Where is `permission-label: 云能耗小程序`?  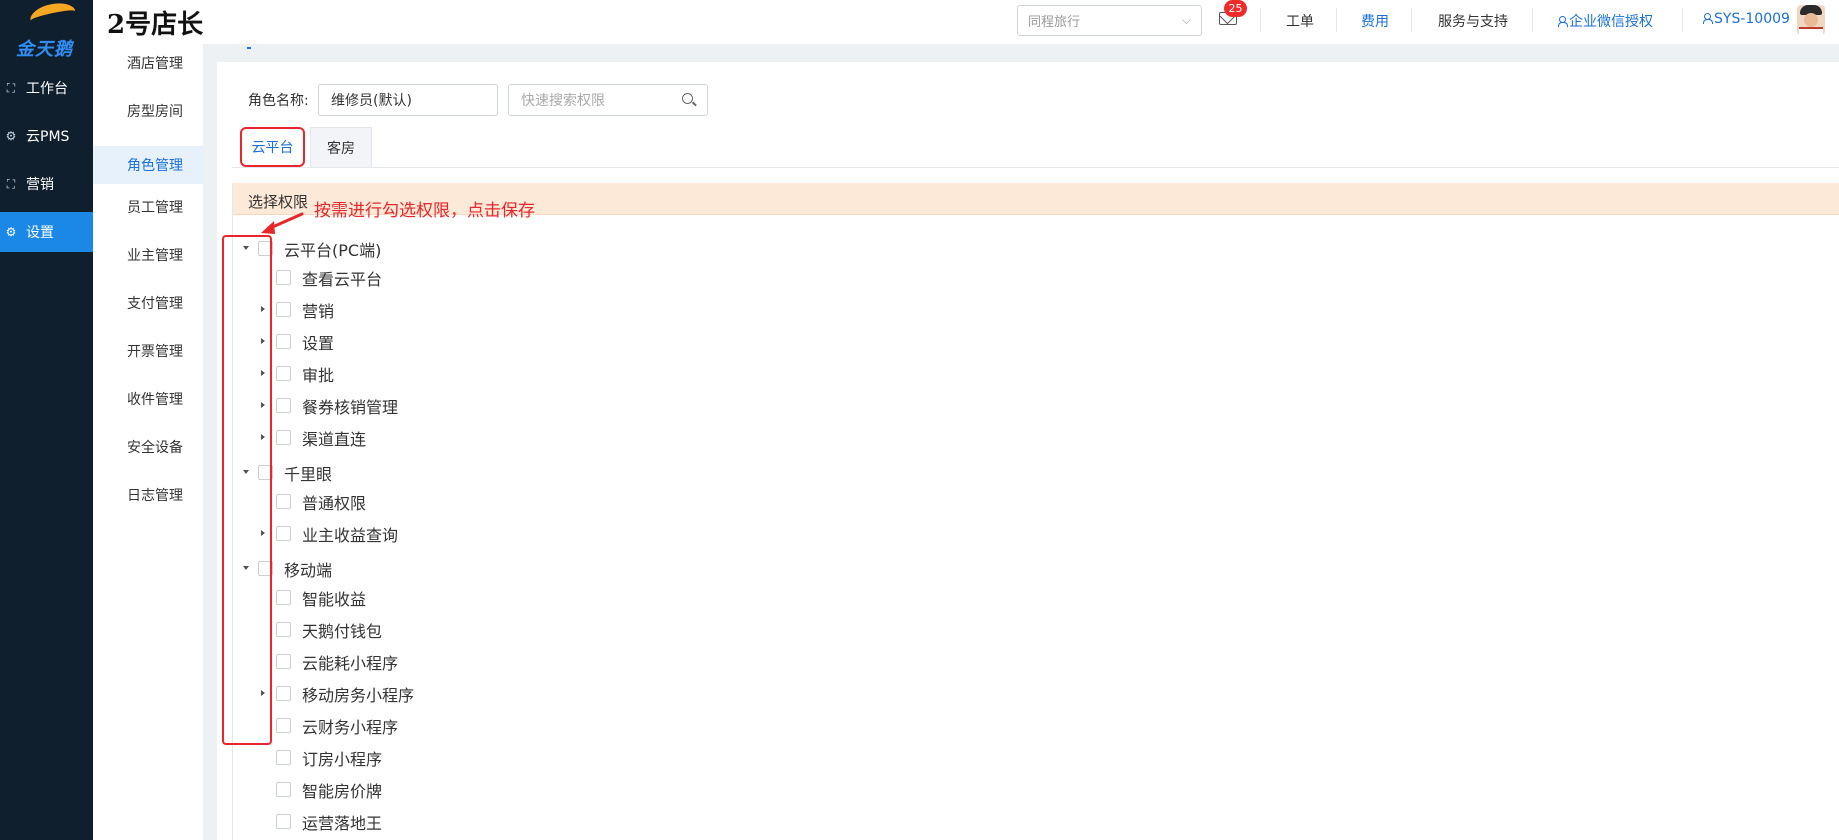 permission-label: 云能耗小程序 is located at coordinates (350, 663).